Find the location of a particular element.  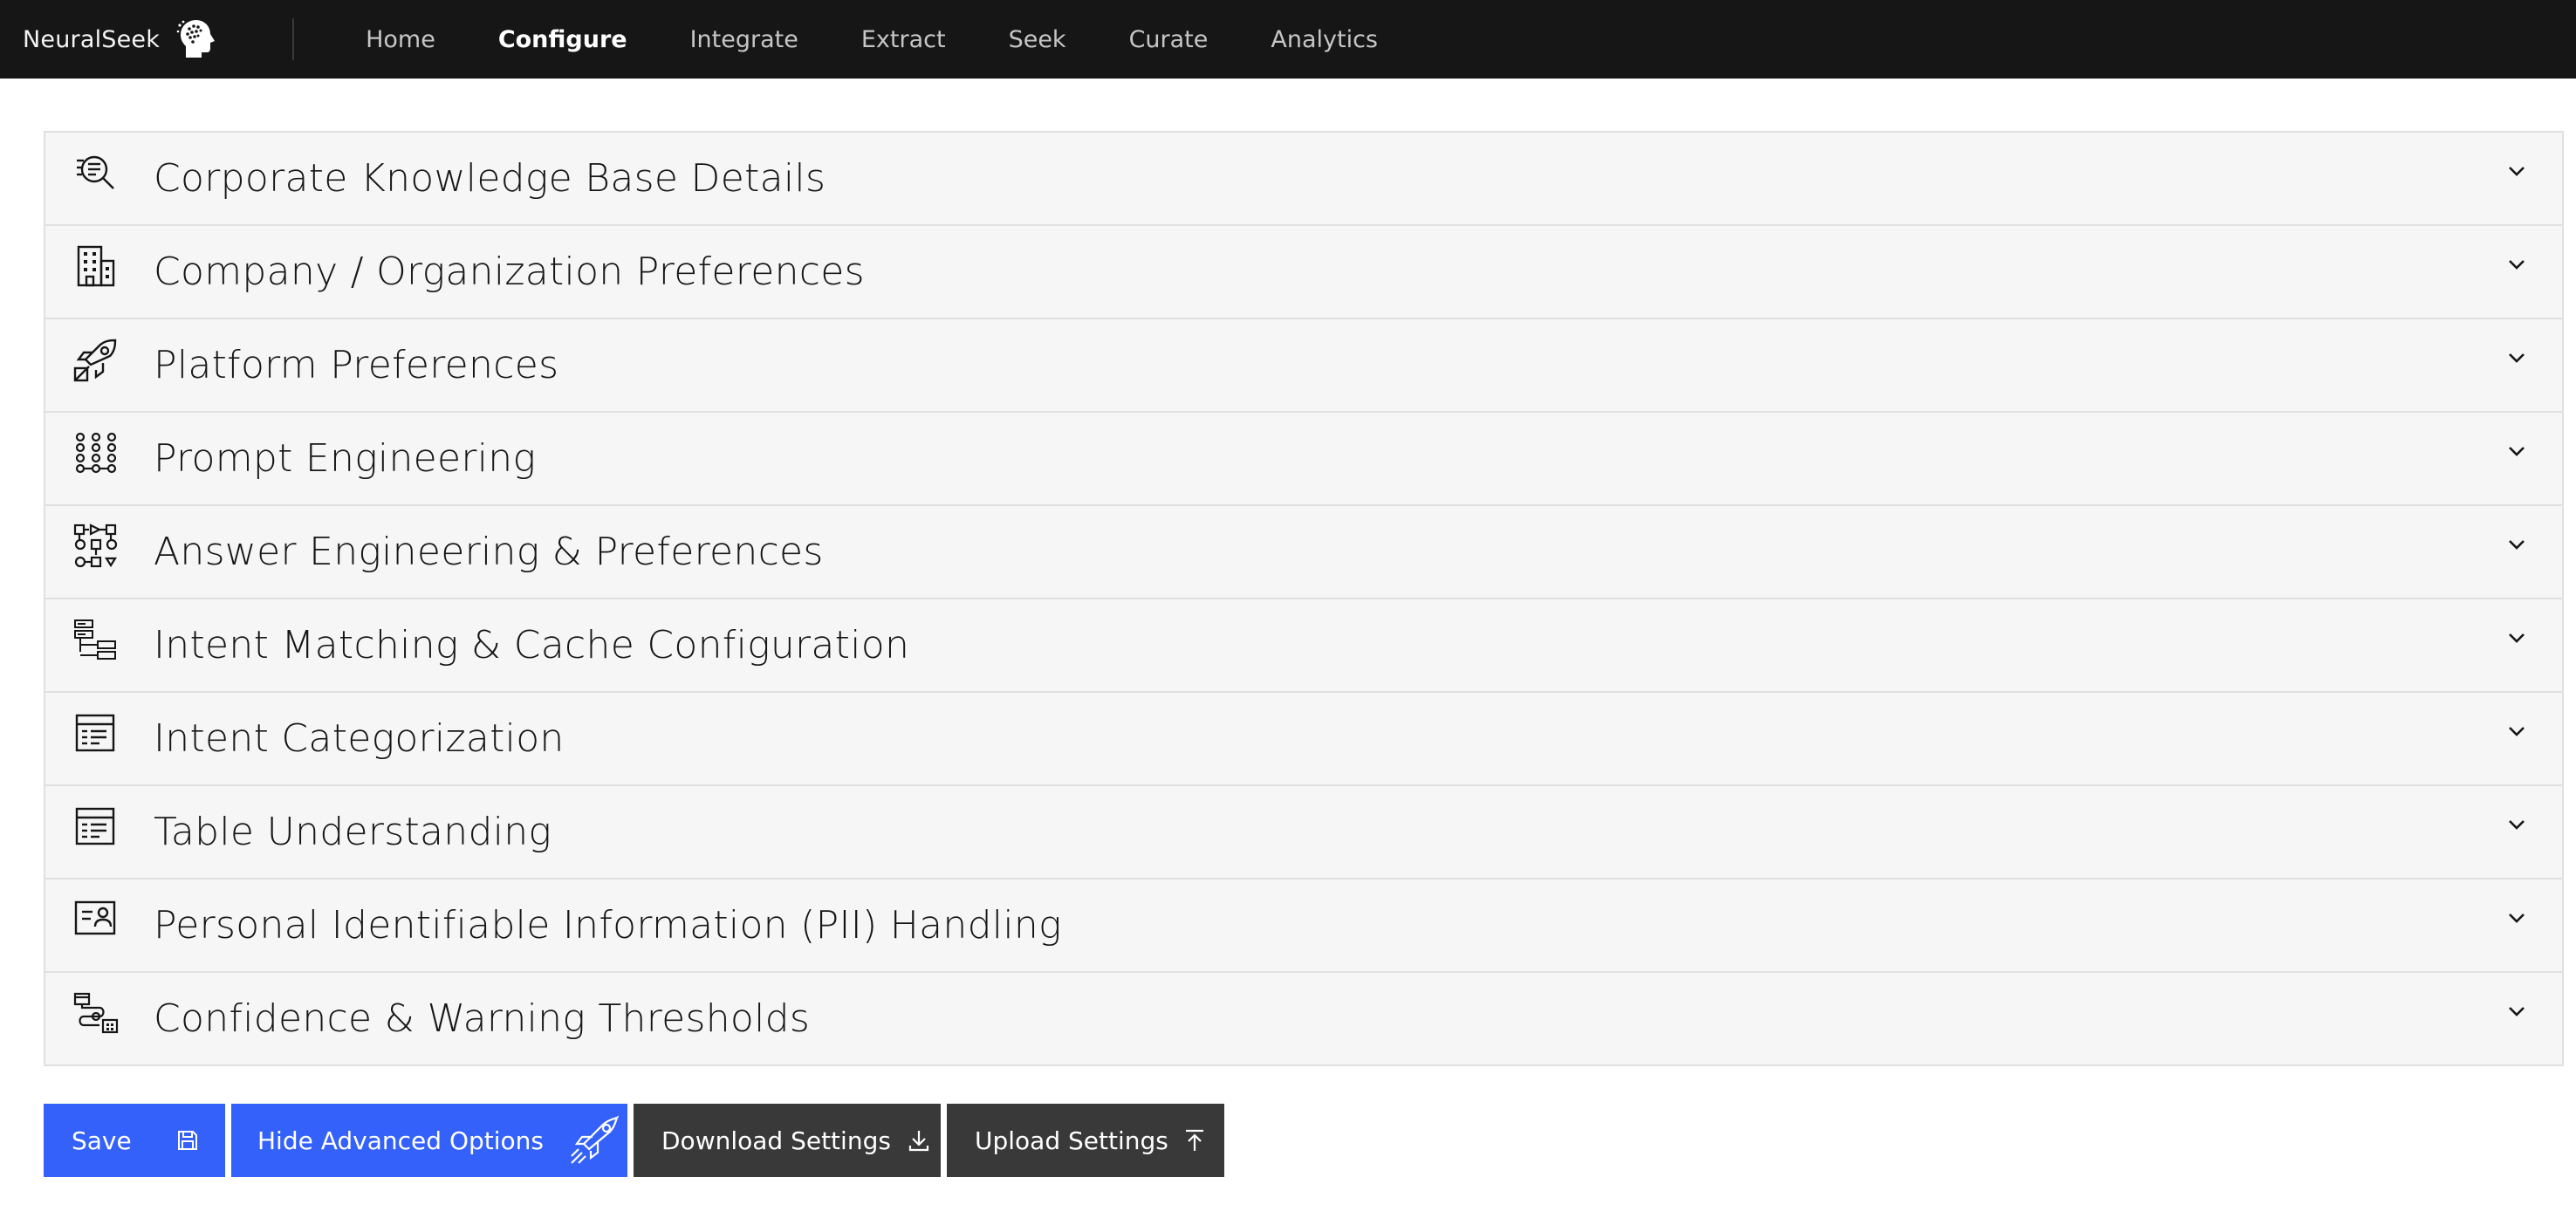

topbar-divider is located at coordinates (293, 39).